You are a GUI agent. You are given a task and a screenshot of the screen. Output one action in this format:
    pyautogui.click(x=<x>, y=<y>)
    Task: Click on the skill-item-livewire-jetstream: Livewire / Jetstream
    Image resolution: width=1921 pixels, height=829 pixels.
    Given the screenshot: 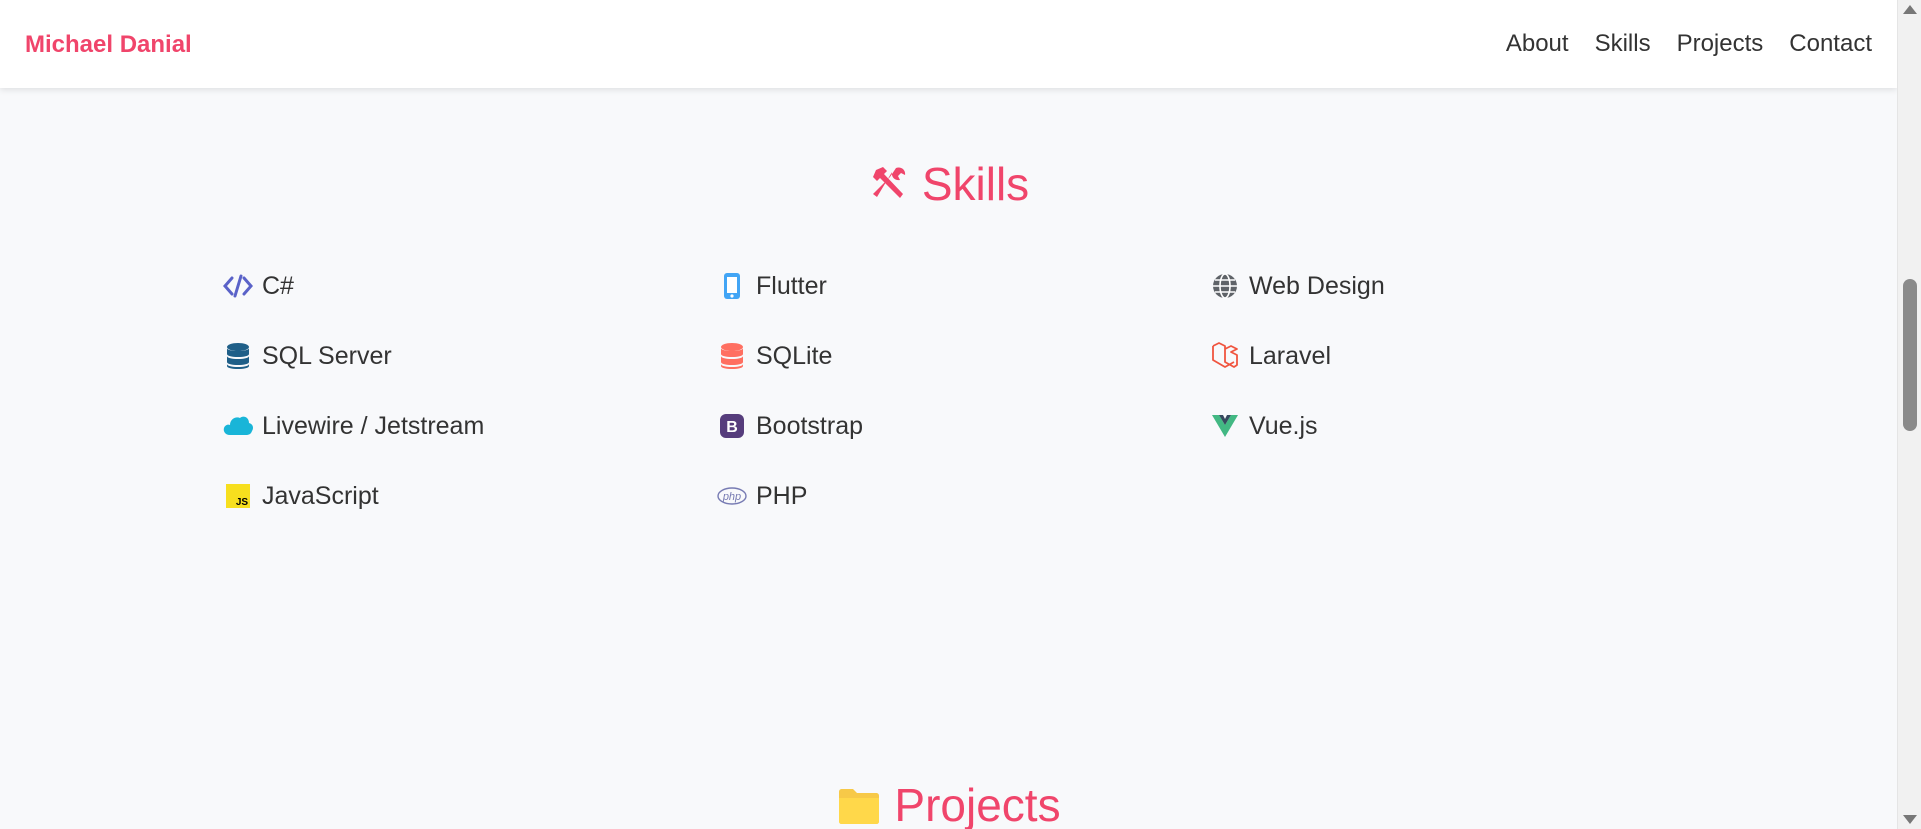 What is the action you would take?
    pyautogui.click(x=353, y=426)
    